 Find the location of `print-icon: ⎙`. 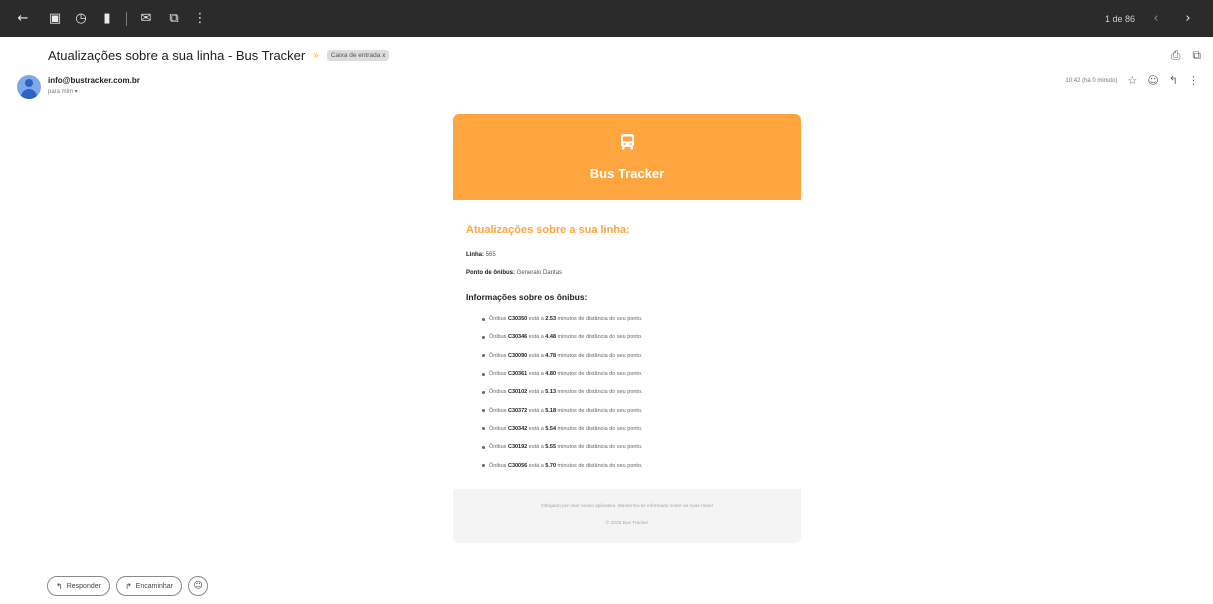

print-icon: ⎙ is located at coordinates (1176, 55).